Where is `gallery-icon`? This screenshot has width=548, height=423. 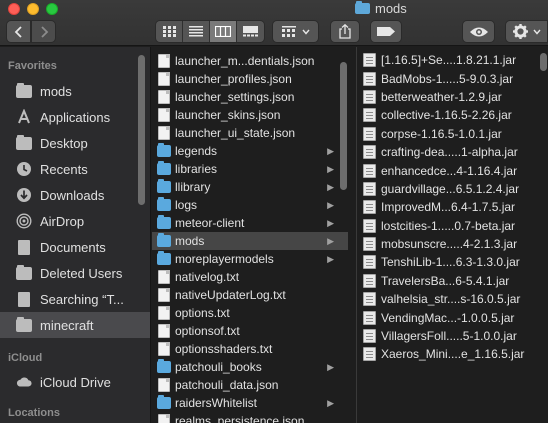
gallery-icon is located at coordinates (250, 31).